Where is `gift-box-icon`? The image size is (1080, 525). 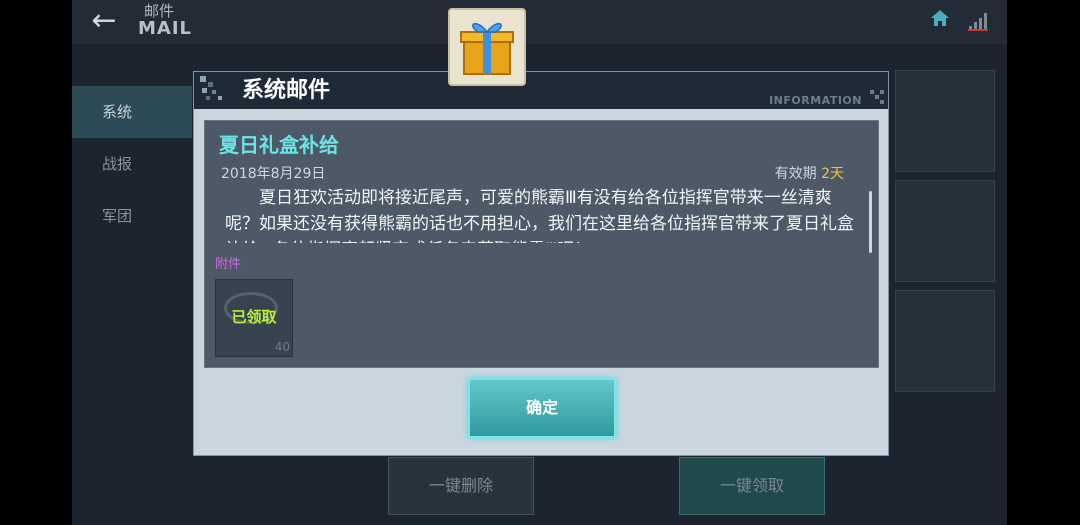 gift-box-icon is located at coordinates (487, 47).